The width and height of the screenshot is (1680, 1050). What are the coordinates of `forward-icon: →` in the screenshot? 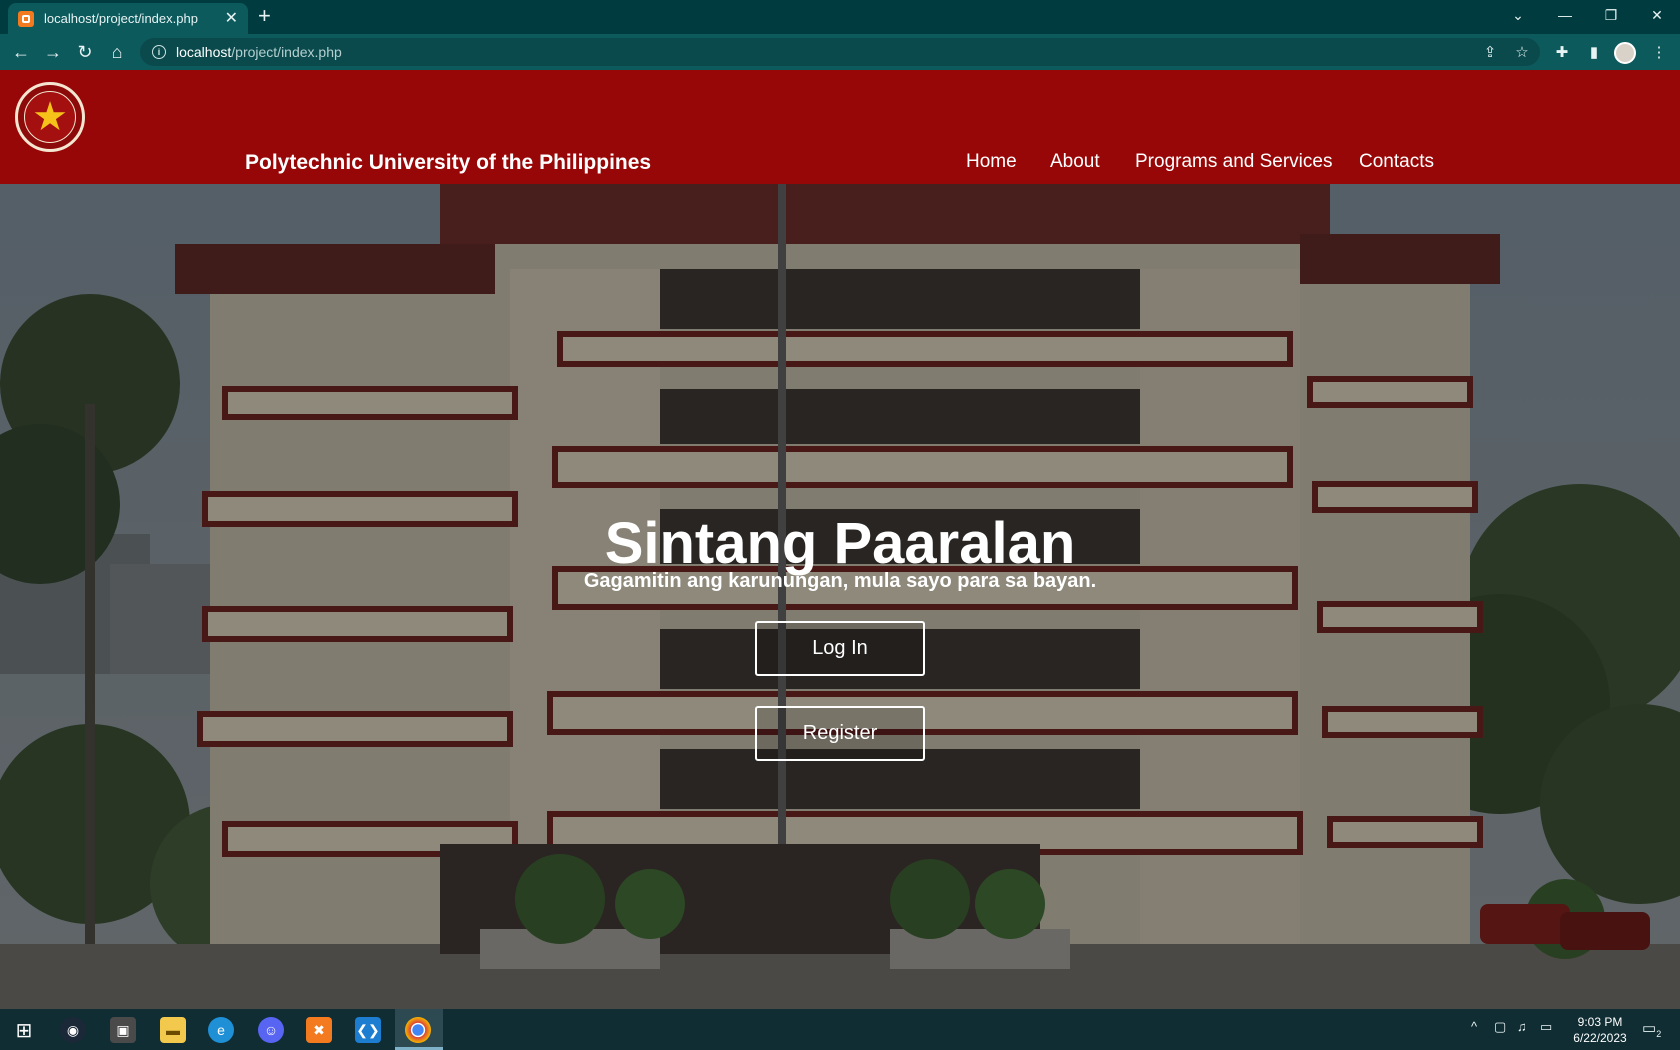 It's located at (53, 52).